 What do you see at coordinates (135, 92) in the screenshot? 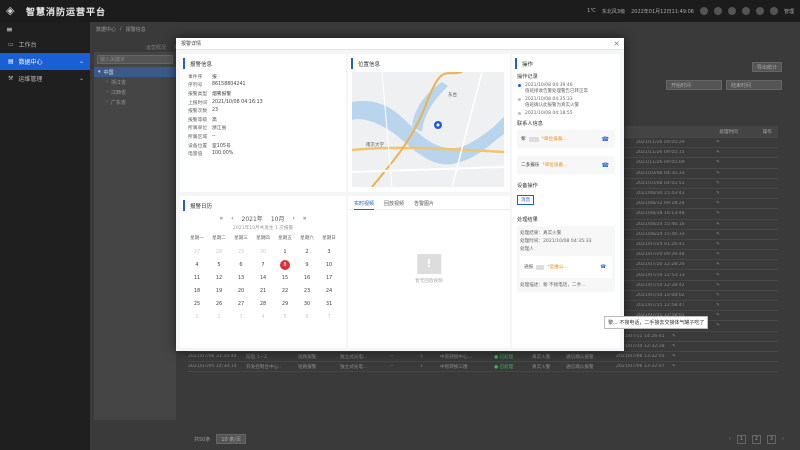
I see `tree-node: › 江西省` at bounding box center [135, 92].